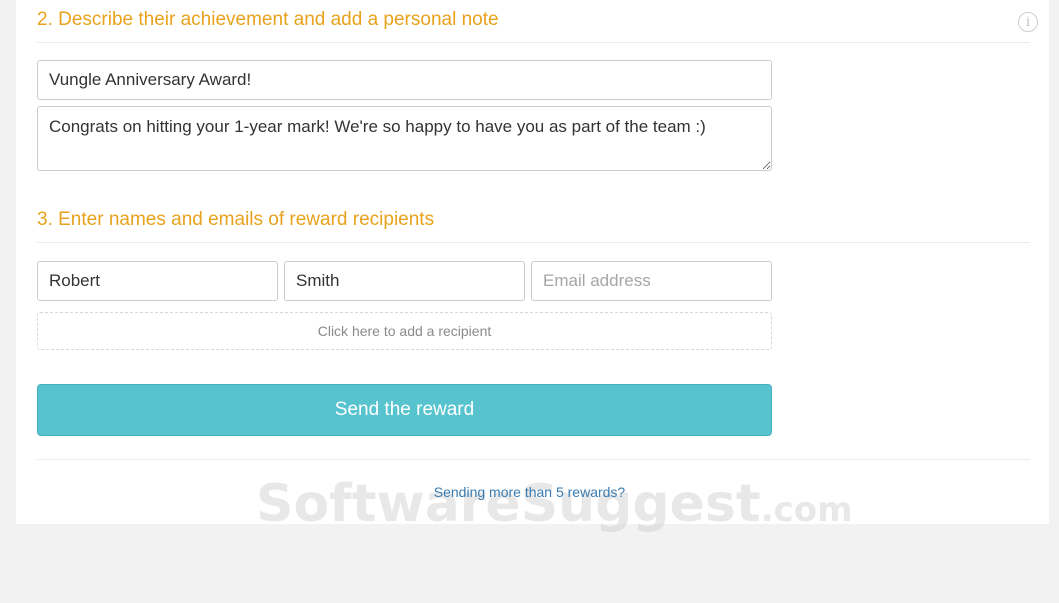  Describe the element at coordinates (404, 80) in the screenshot. I see `award-title-input` at that location.